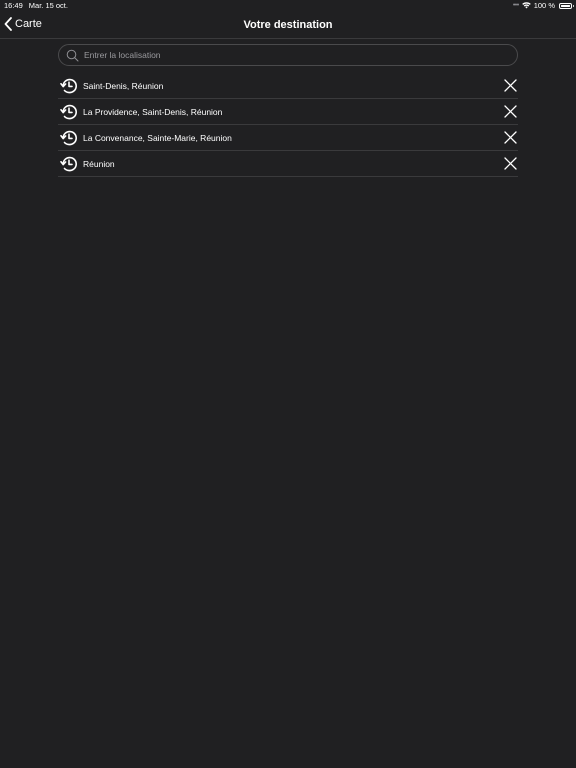 The height and width of the screenshot is (768, 576). I want to click on history-item: La Providence, Saint-Denis, Réunion, so click(288, 112).